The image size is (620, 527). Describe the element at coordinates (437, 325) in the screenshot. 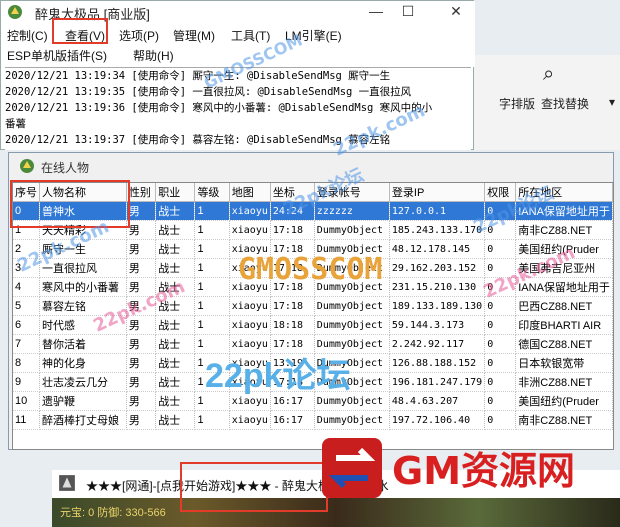

I see `cell-ip: 59.144.3.173` at that location.